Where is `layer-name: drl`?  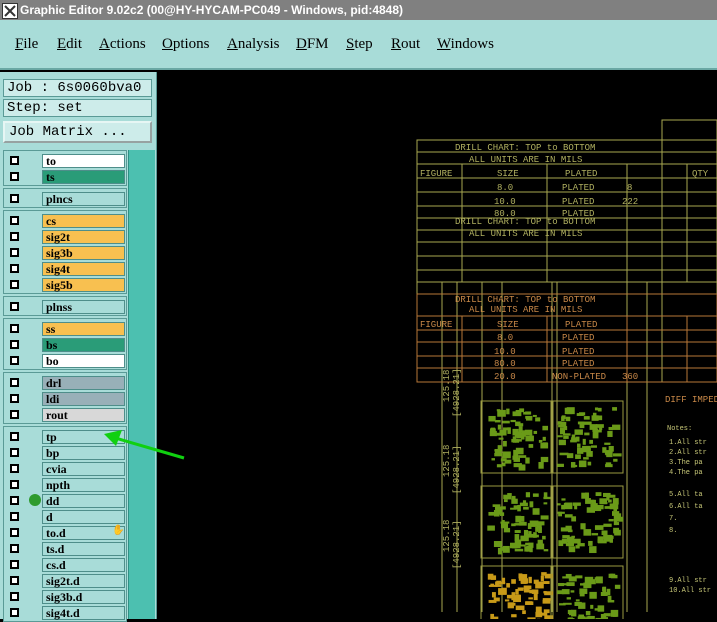
layer-name: drl is located at coordinates (83, 383).